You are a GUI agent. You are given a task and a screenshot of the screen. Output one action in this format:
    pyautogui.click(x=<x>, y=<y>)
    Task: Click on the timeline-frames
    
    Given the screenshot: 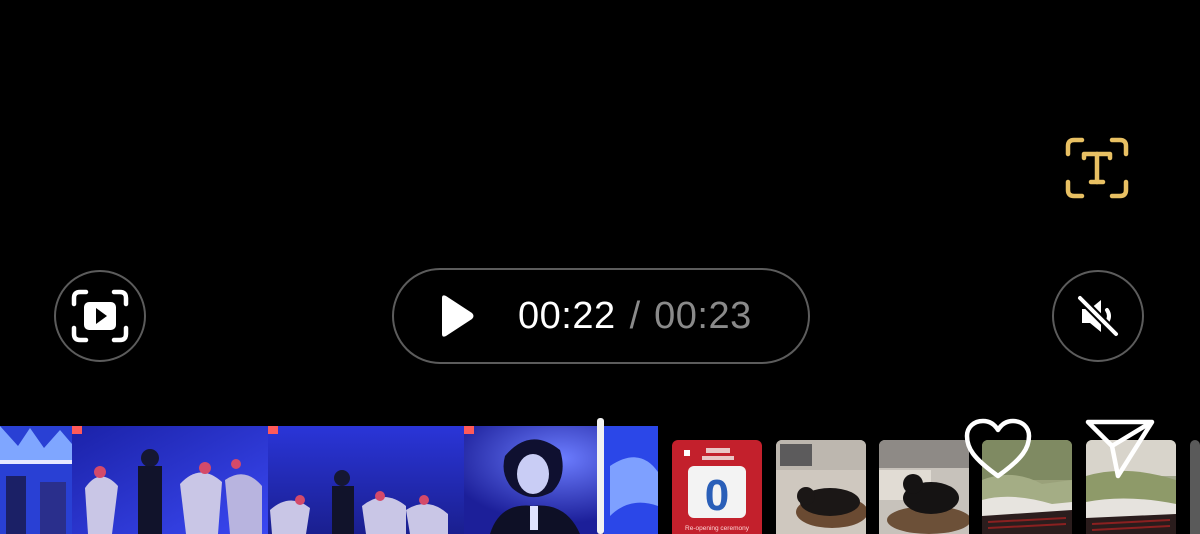 What is the action you would take?
    pyautogui.click(x=329, y=480)
    